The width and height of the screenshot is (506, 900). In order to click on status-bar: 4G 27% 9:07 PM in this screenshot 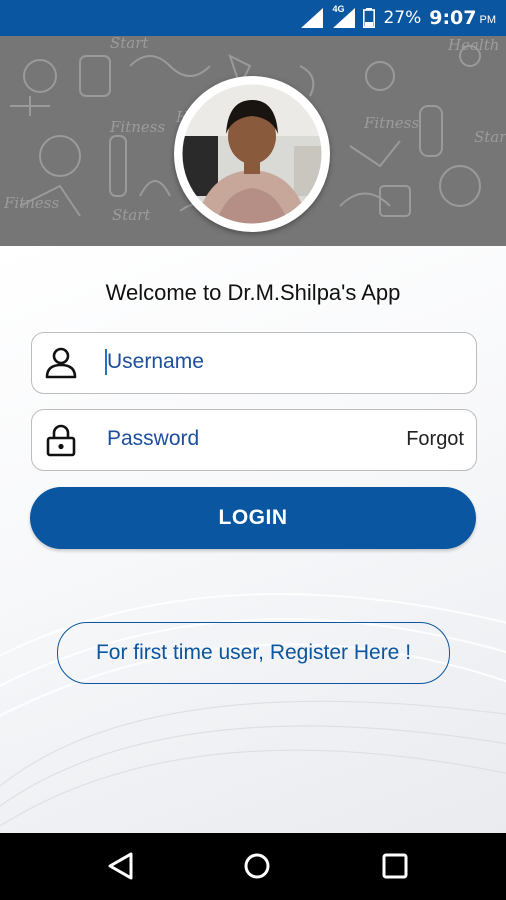, I will do `click(253, 18)`.